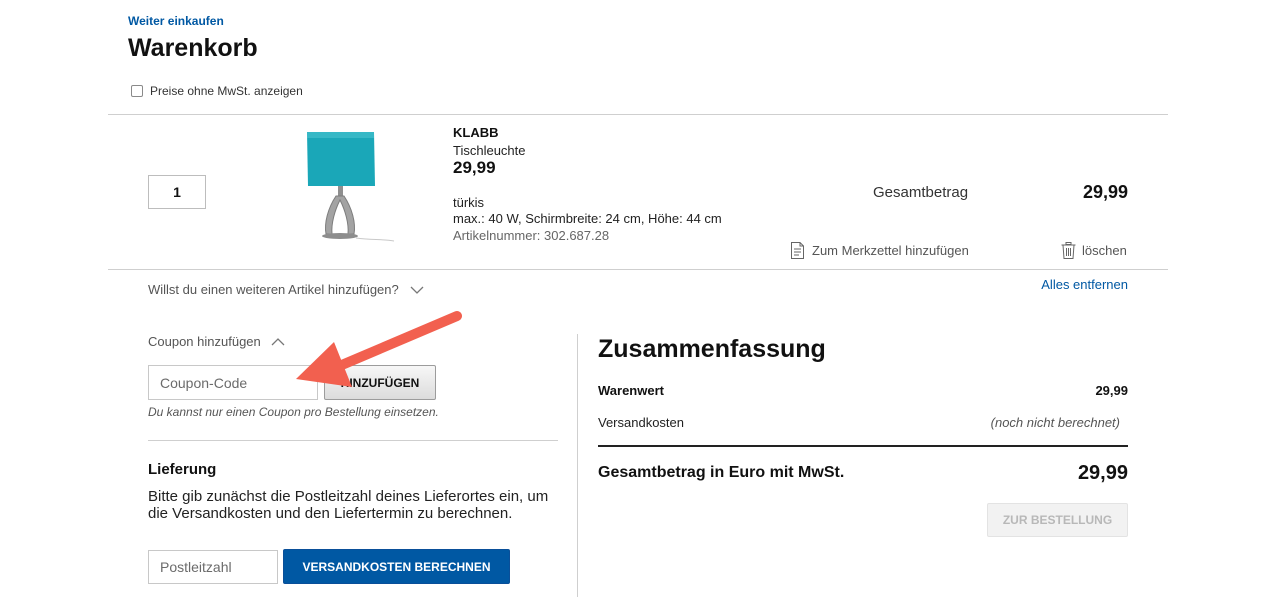 This screenshot has width=1278, height=597. Describe the element at coordinates (278, 341) in the screenshot. I see `chevron-up-icon` at that location.